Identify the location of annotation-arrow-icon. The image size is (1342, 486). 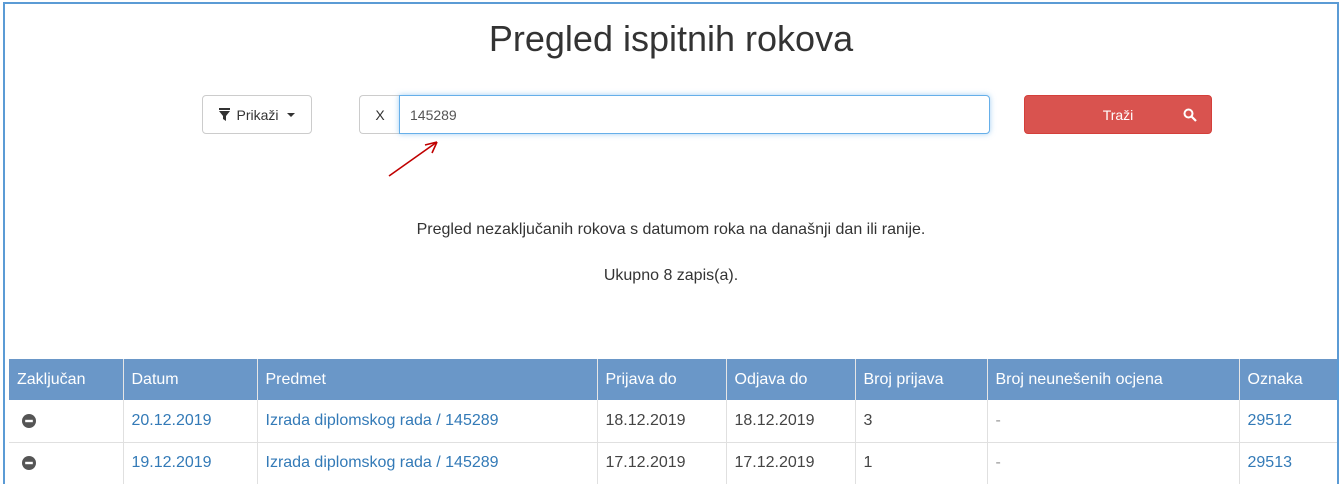
(413, 159).